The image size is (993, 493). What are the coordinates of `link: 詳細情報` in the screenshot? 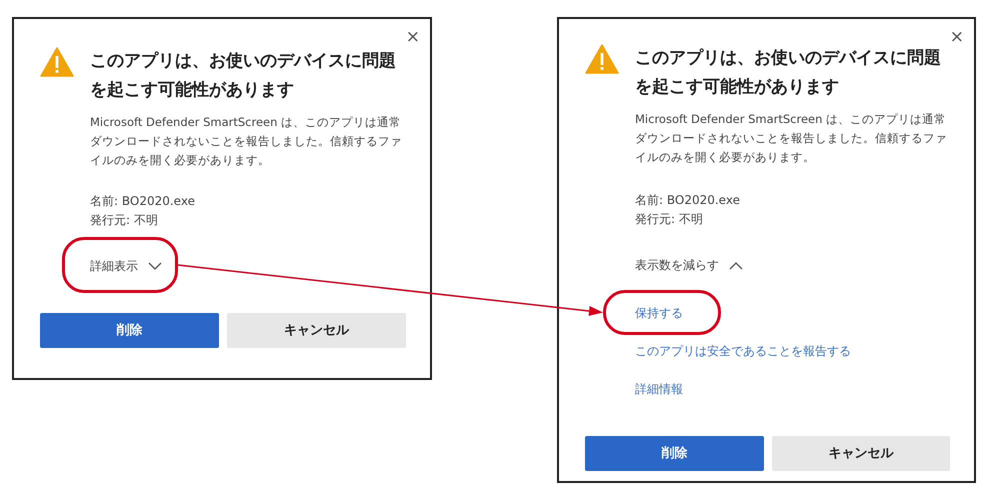 It's located at (659, 389).